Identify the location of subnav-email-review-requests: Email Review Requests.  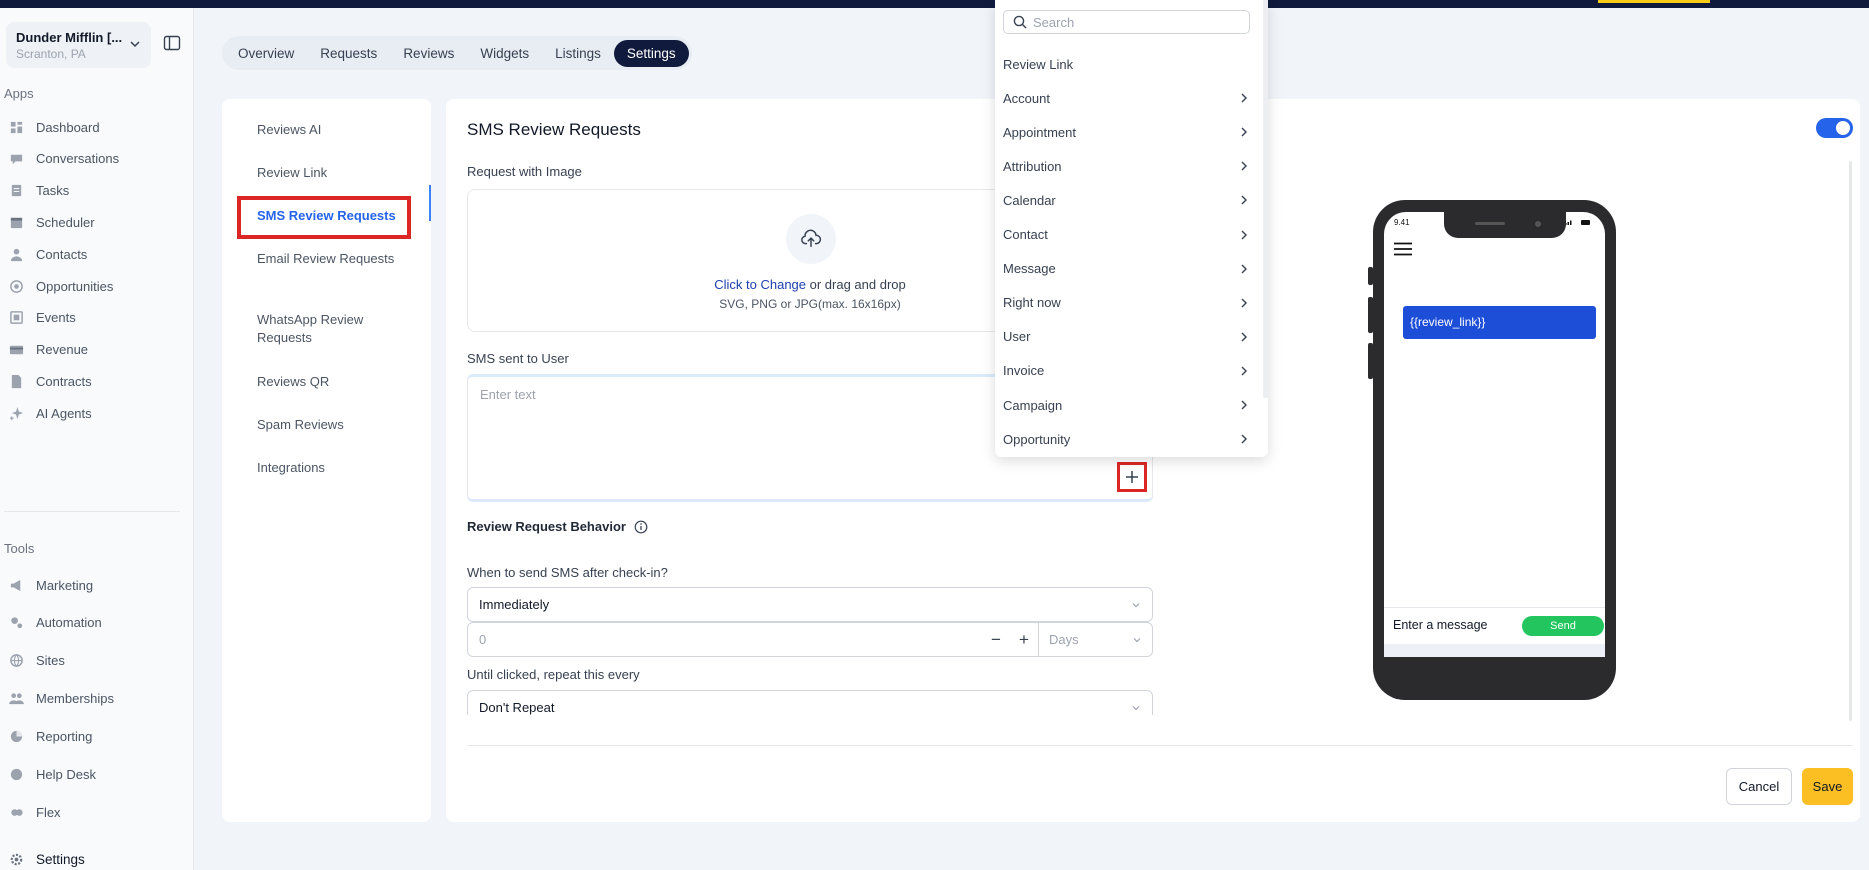
(332, 259).